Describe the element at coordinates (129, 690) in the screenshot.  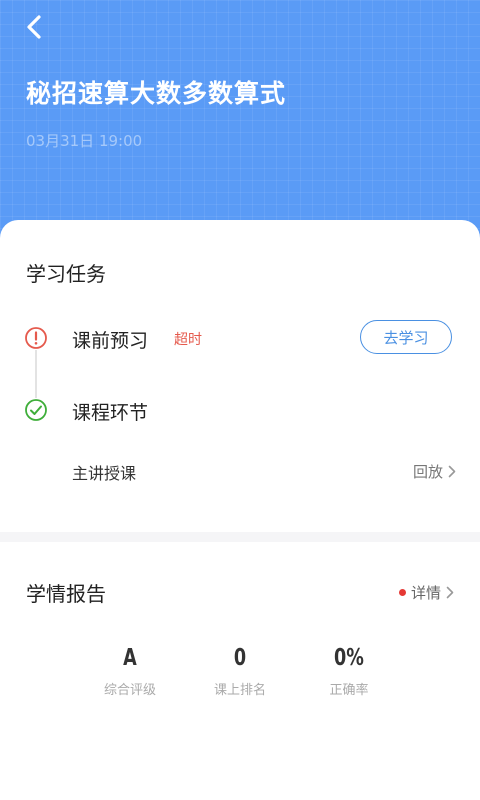
I see `stat-rating-label: 综合评级` at that location.